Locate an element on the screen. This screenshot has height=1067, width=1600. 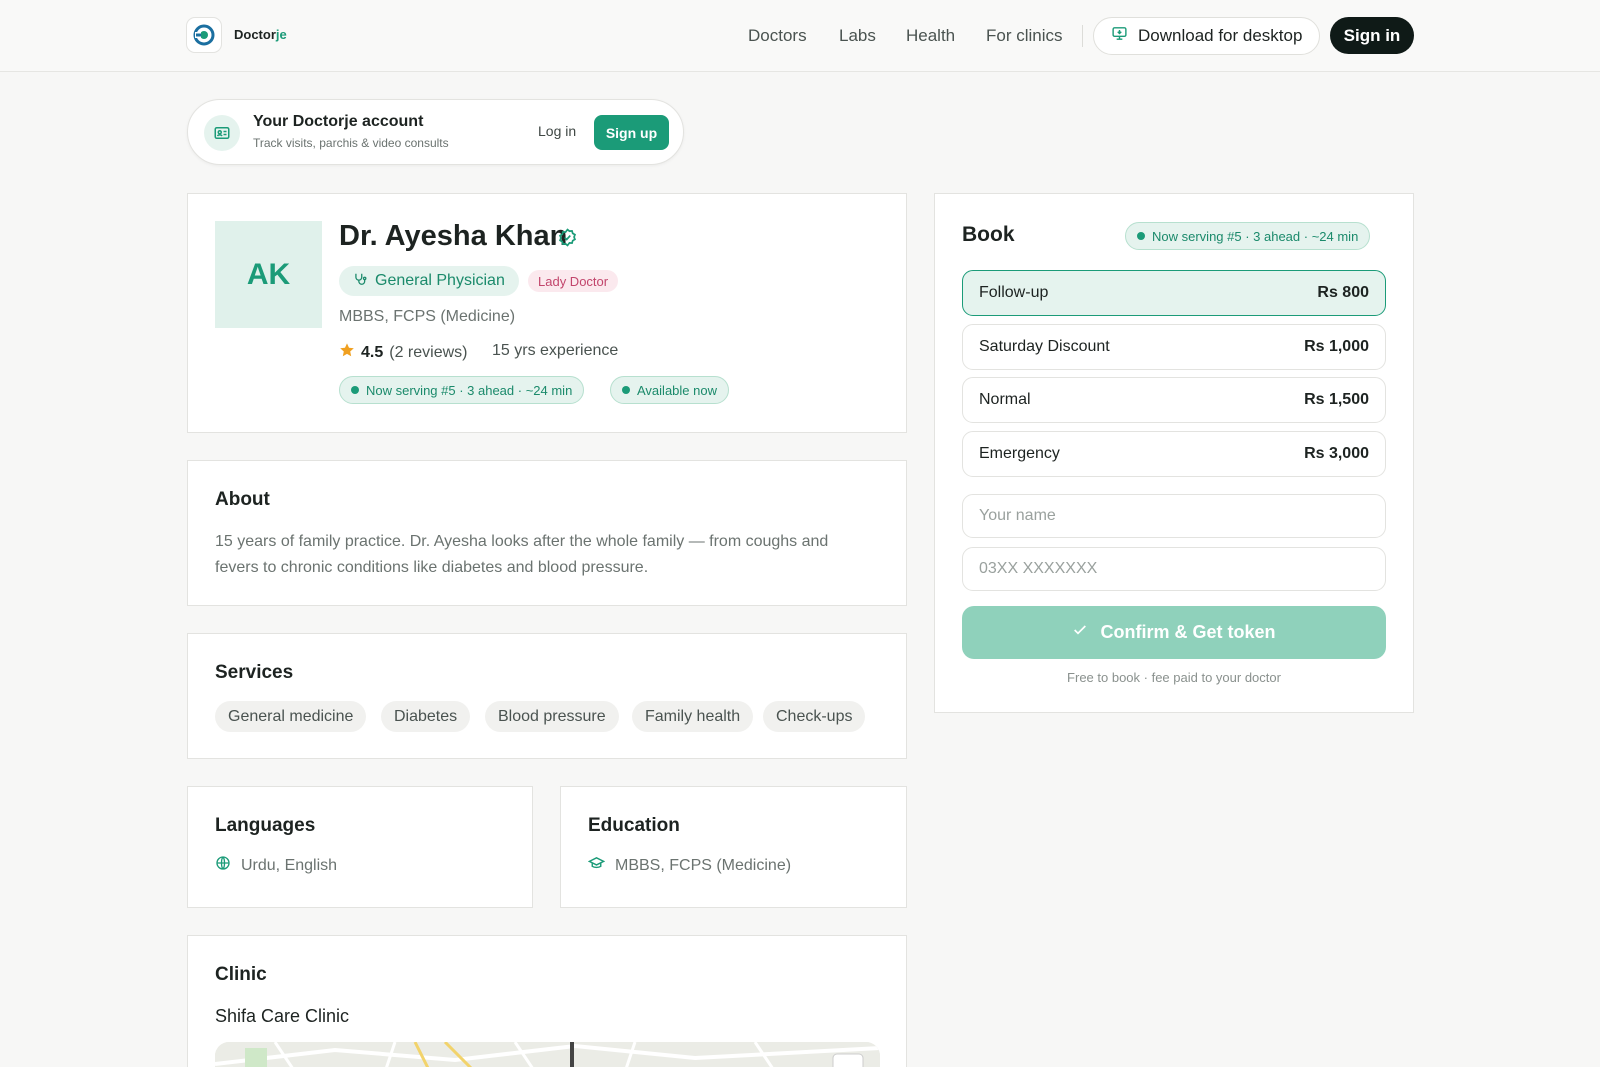
download-desktop-button: Download for desktop is located at coordinates (1206, 36).